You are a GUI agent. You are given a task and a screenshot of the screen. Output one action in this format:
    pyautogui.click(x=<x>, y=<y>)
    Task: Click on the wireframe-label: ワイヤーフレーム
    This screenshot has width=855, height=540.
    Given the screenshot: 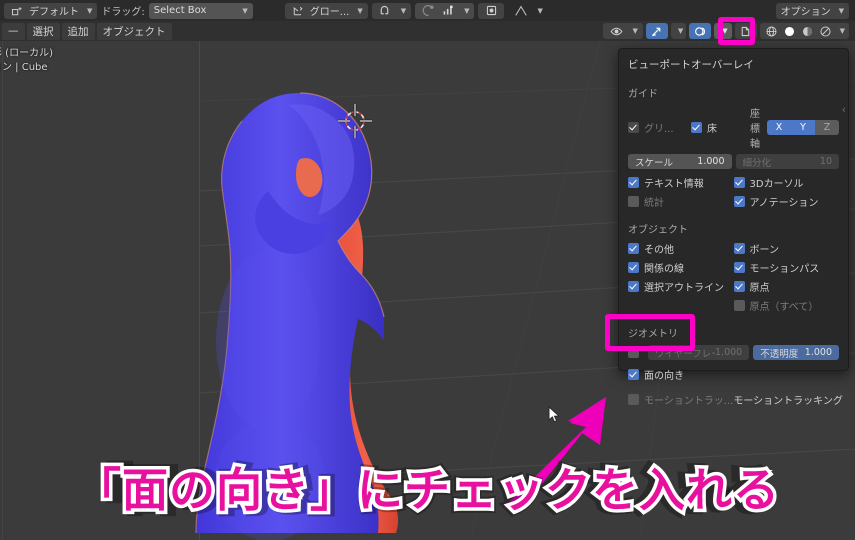 What is the action you would take?
    pyautogui.click(x=685, y=354)
    